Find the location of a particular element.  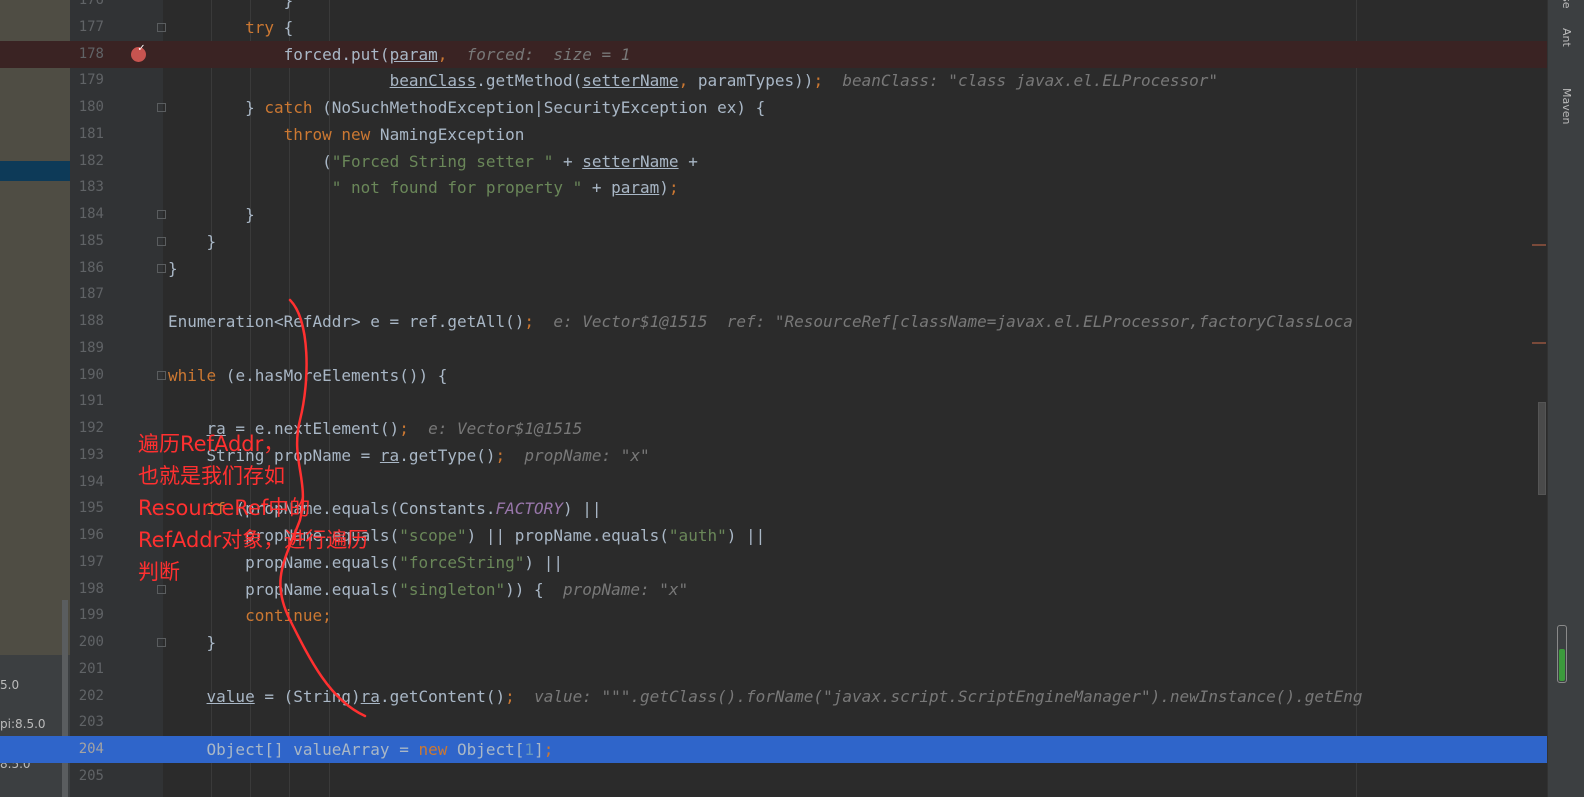

code-line: 186} is located at coordinates (773, 268).